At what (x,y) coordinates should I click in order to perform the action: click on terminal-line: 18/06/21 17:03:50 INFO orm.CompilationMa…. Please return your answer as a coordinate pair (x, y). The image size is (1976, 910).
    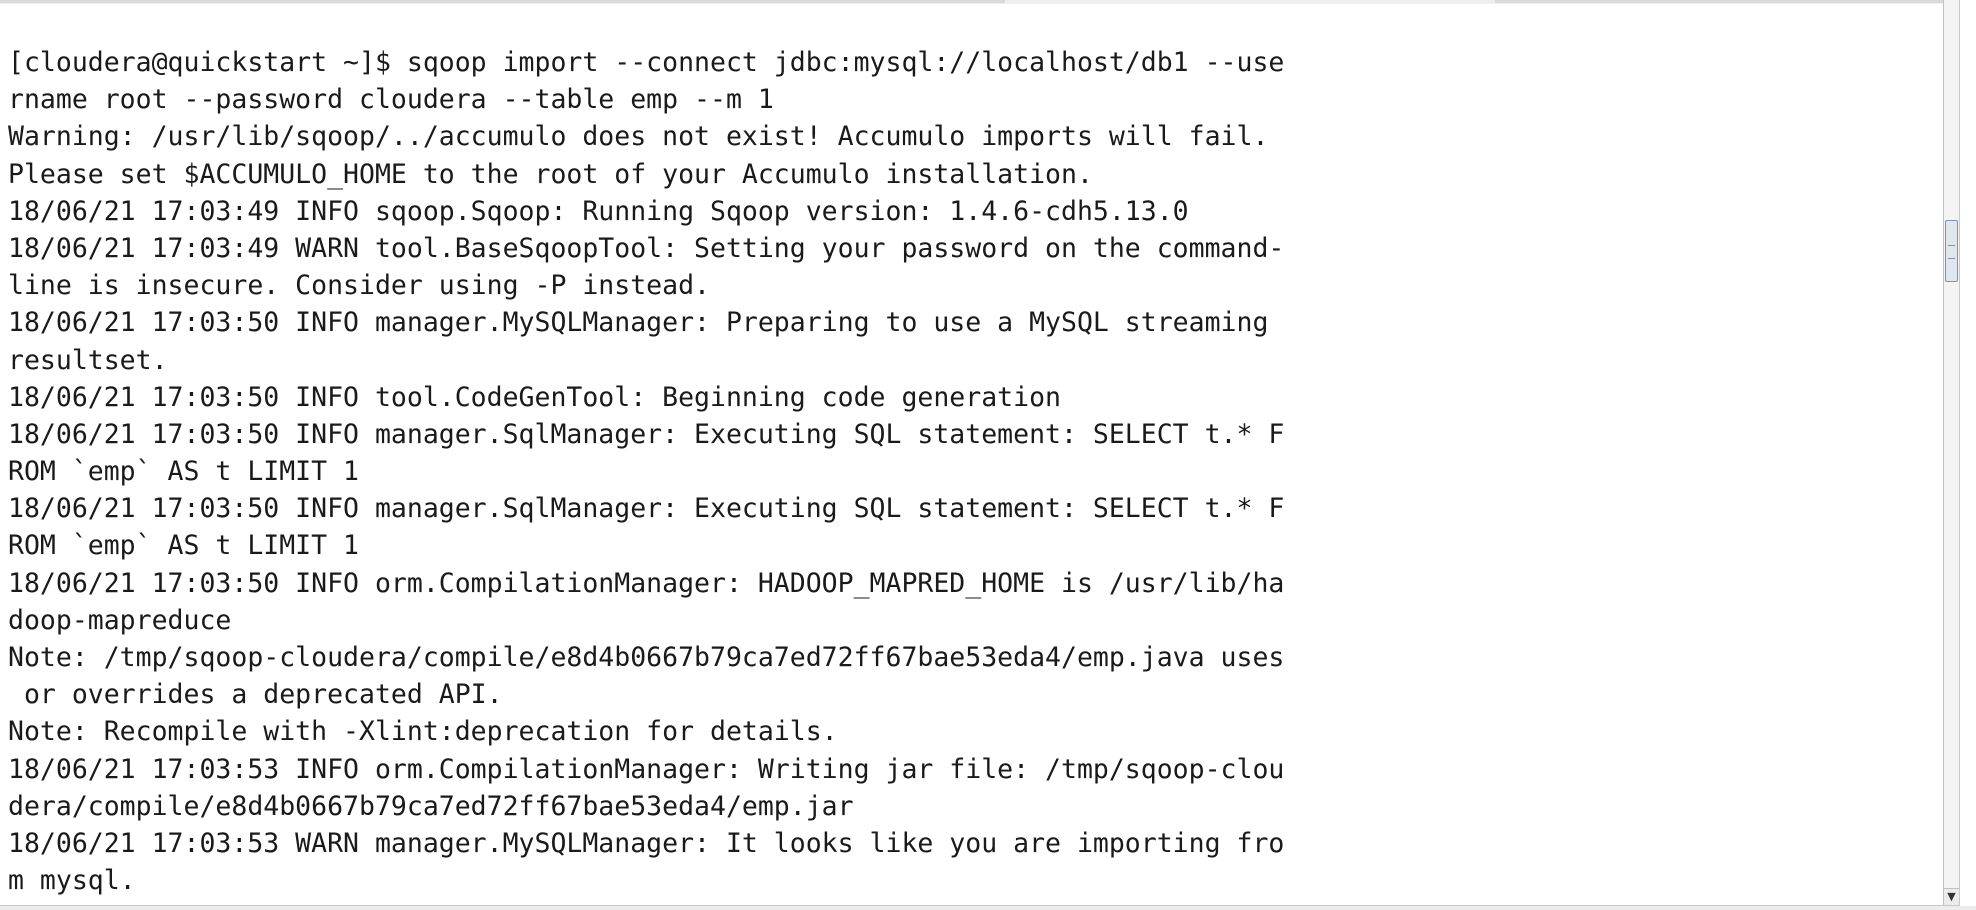
    Looking at the image, I should click on (646, 583).